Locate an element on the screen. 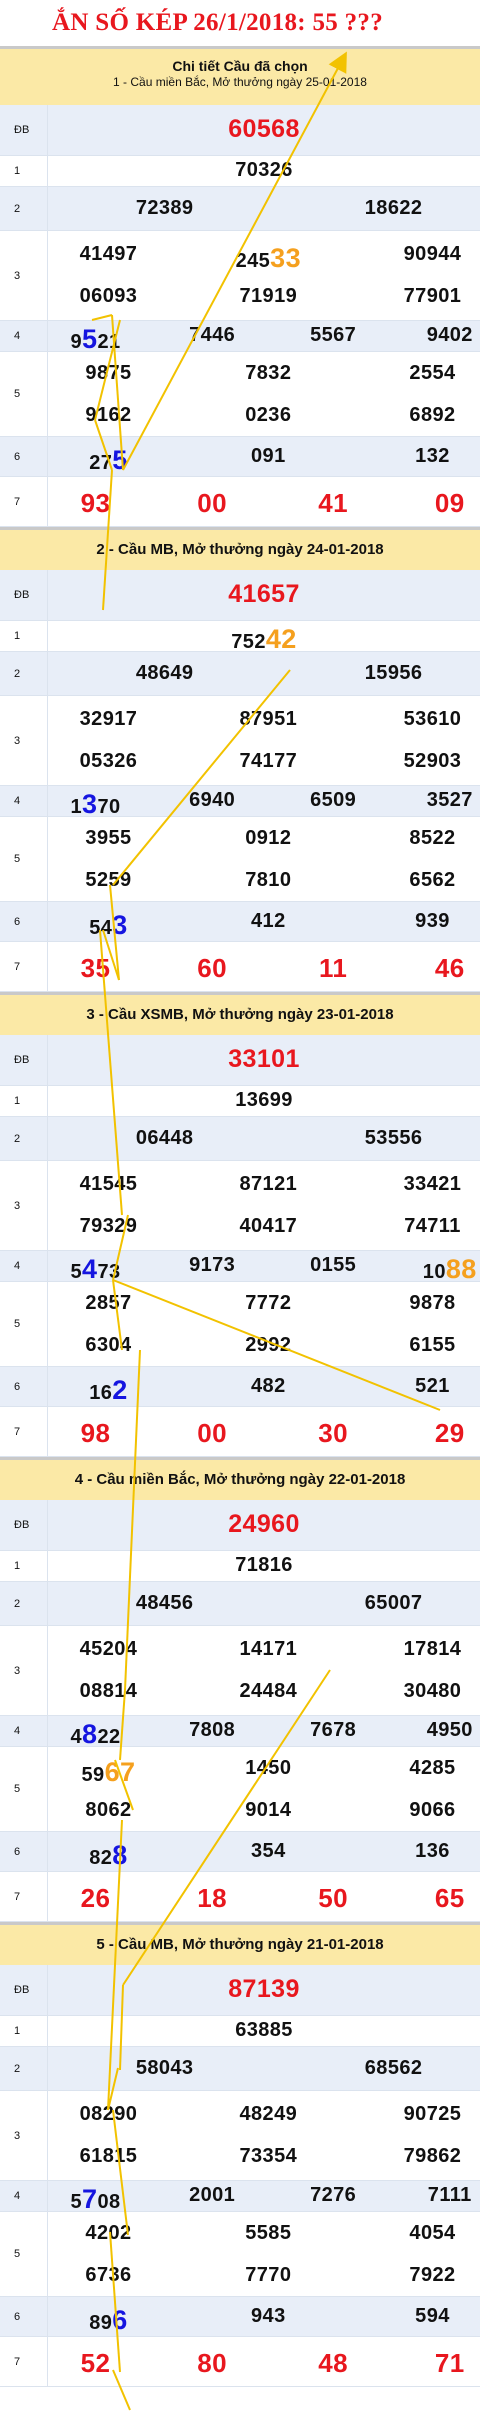 This screenshot has width=480, height=2435. prize-row-db: ĐB 24960 is located at coordinates (240, 1525).